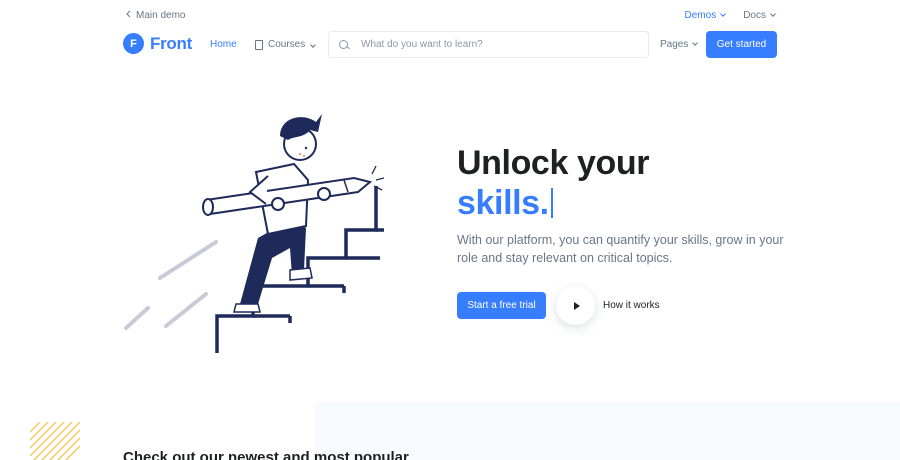 The height and width of the screenshot is (460, 900). I want to click on search-icon, so click(344, 44).